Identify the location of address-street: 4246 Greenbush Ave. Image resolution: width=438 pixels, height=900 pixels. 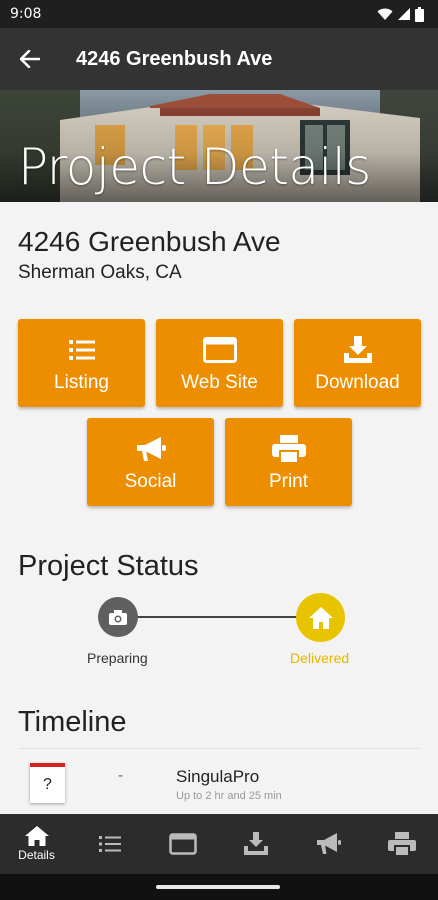
(149, 241).